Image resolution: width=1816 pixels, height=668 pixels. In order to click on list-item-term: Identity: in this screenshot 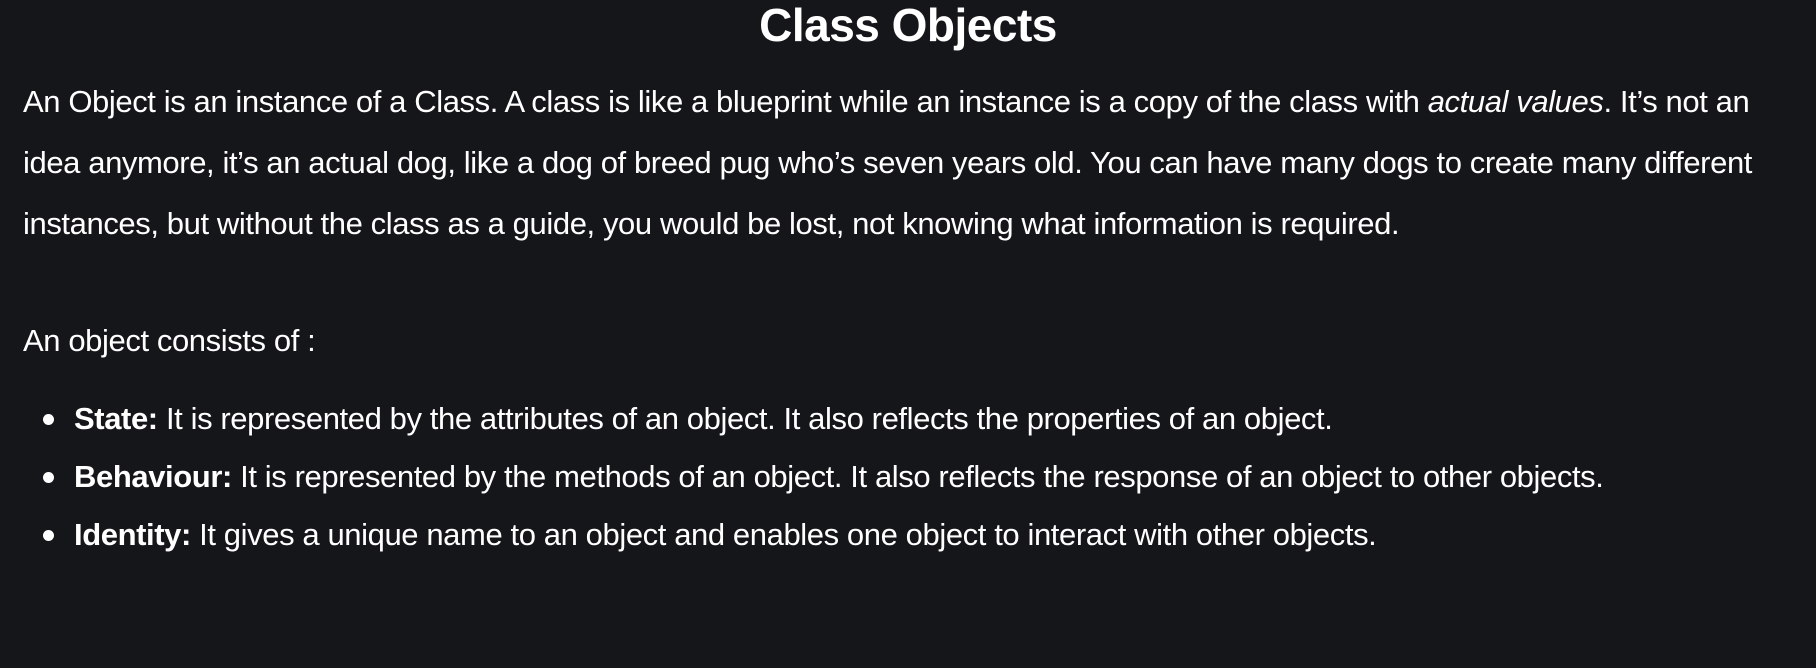, I will do `click(132, 534)`.